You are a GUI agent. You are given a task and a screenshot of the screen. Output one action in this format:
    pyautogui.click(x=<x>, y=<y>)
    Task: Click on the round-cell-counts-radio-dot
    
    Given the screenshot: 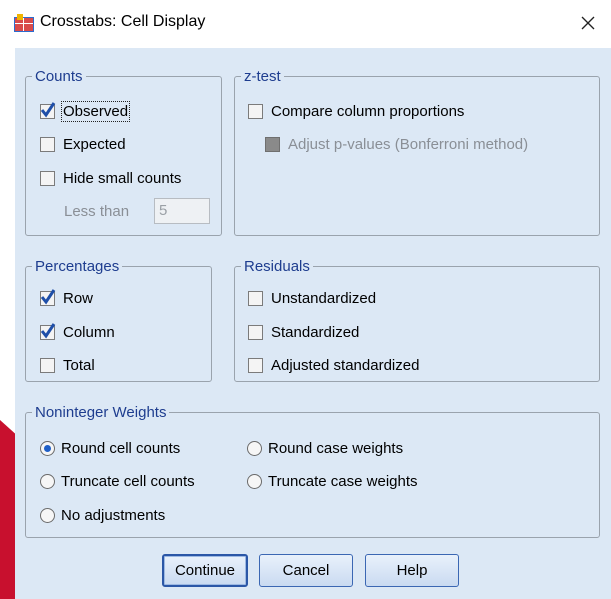 What is the action you would take?
    pyautogui.click(x=47, y=448)
    